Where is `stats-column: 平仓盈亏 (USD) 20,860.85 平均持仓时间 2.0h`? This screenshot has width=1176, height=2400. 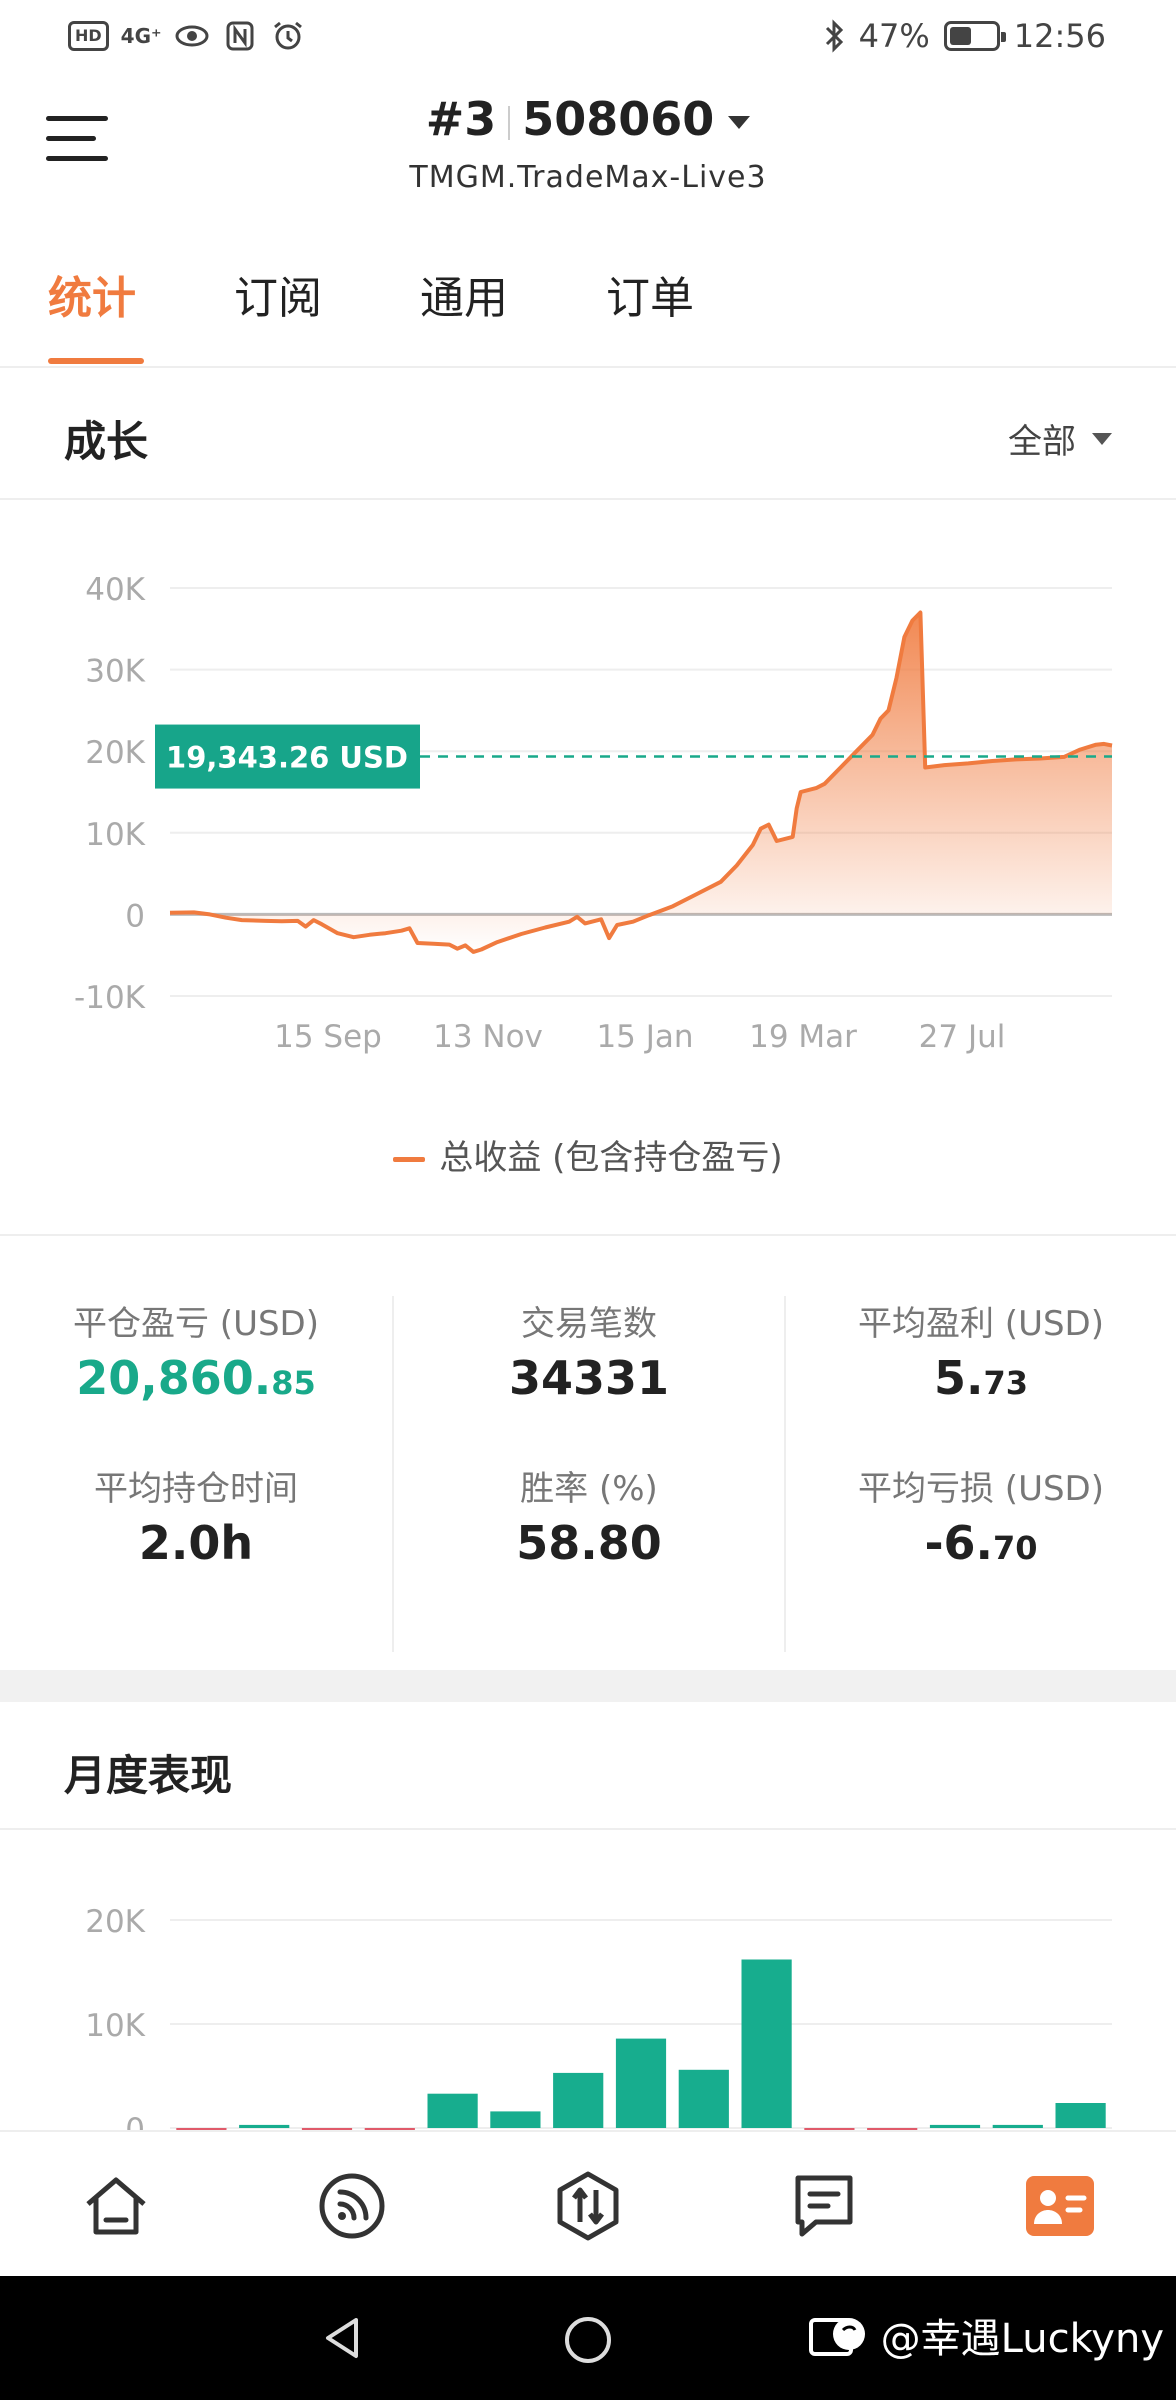
stats-column: 平仓盈亏 (USD) 20,860.85 平均持仓时间 2.0h is located at coordinates (196, 1474).